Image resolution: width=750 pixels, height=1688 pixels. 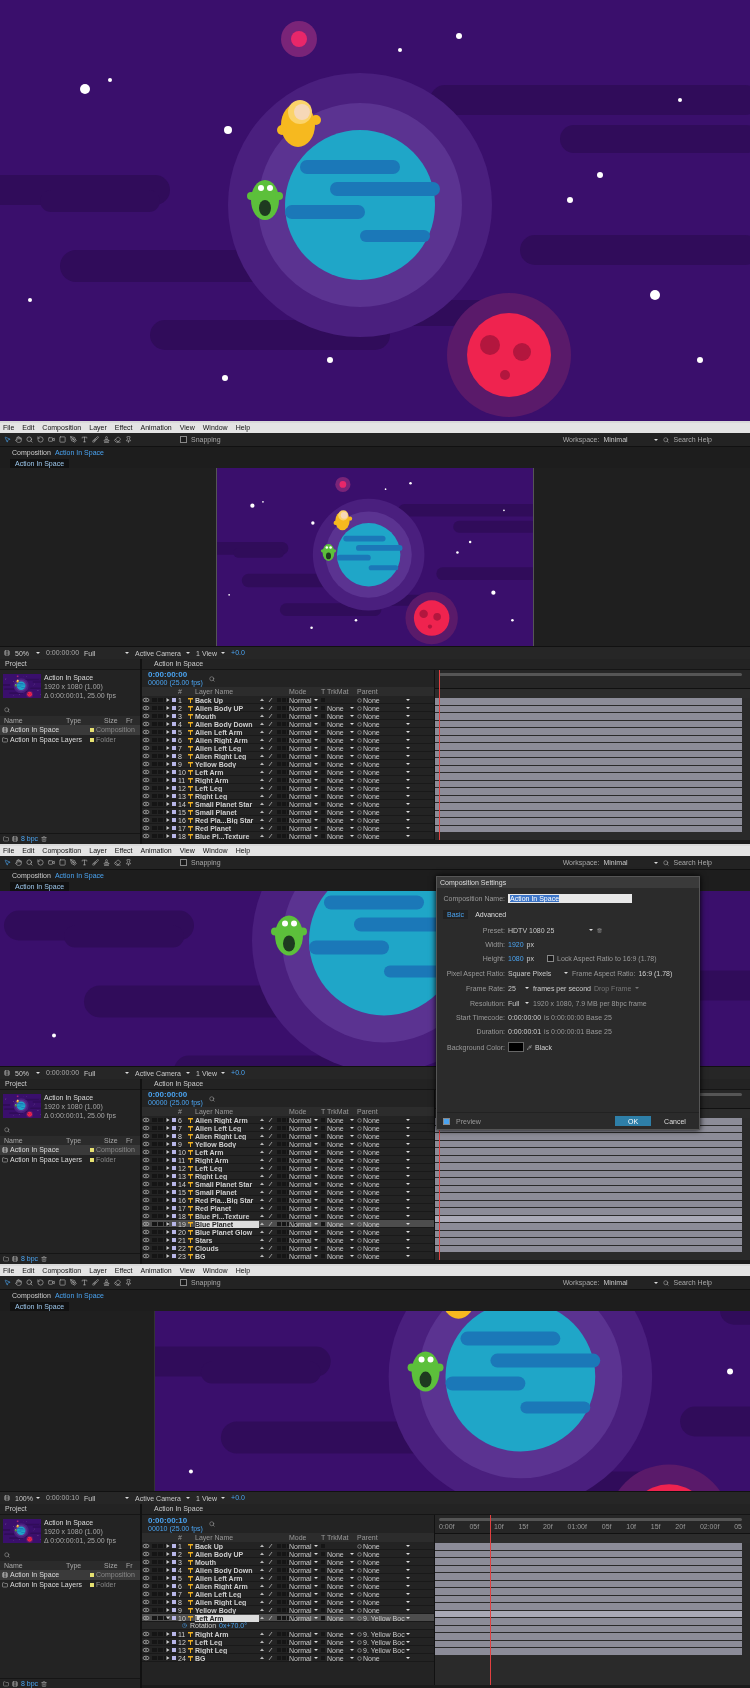 I want to click on film-icon, so click(x=7, y=653).